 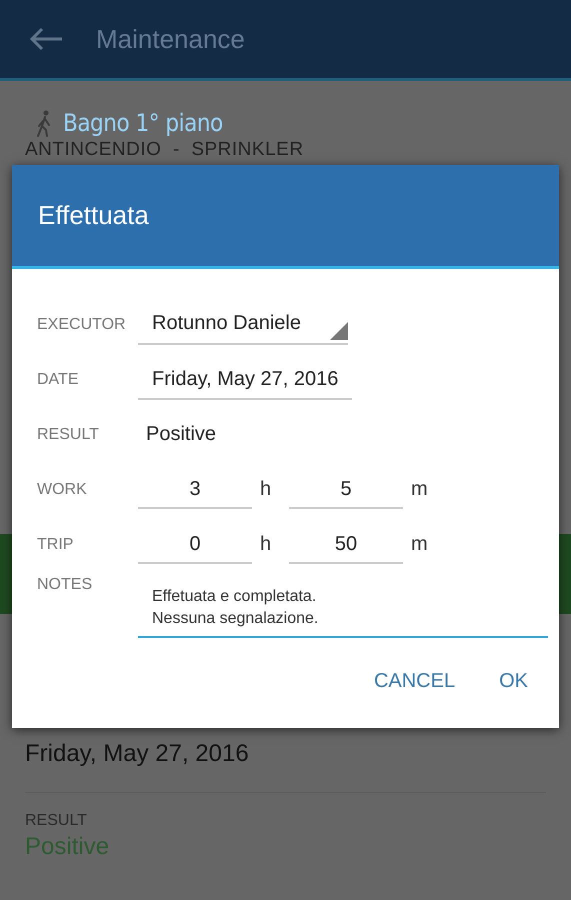 What do you see at coordinates (58, 379) in the screenshot?
I see `field-label: DATE` at bounding box center [58, 379].